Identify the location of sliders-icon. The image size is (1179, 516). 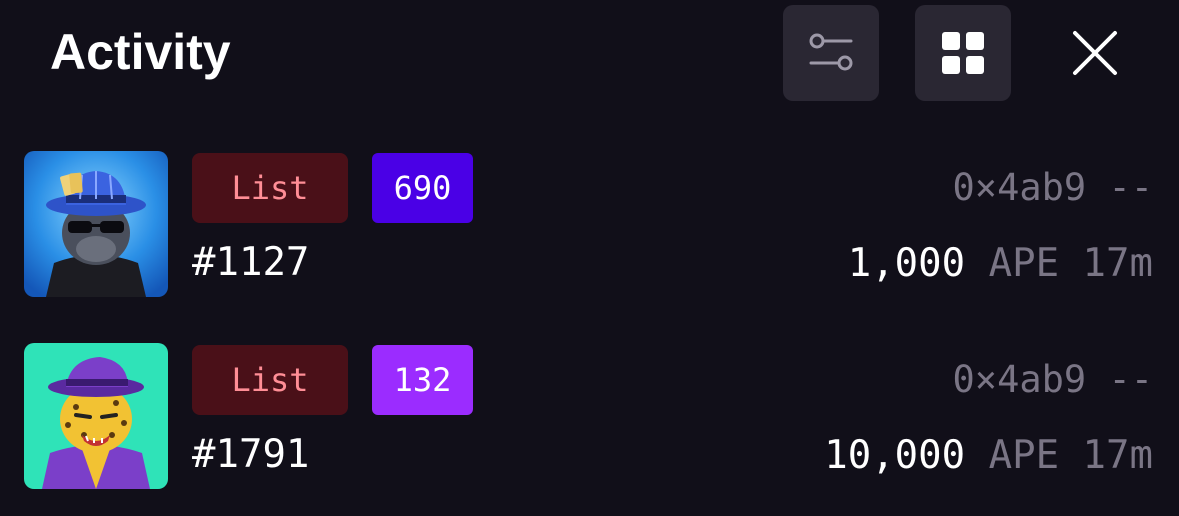
(831, 52).